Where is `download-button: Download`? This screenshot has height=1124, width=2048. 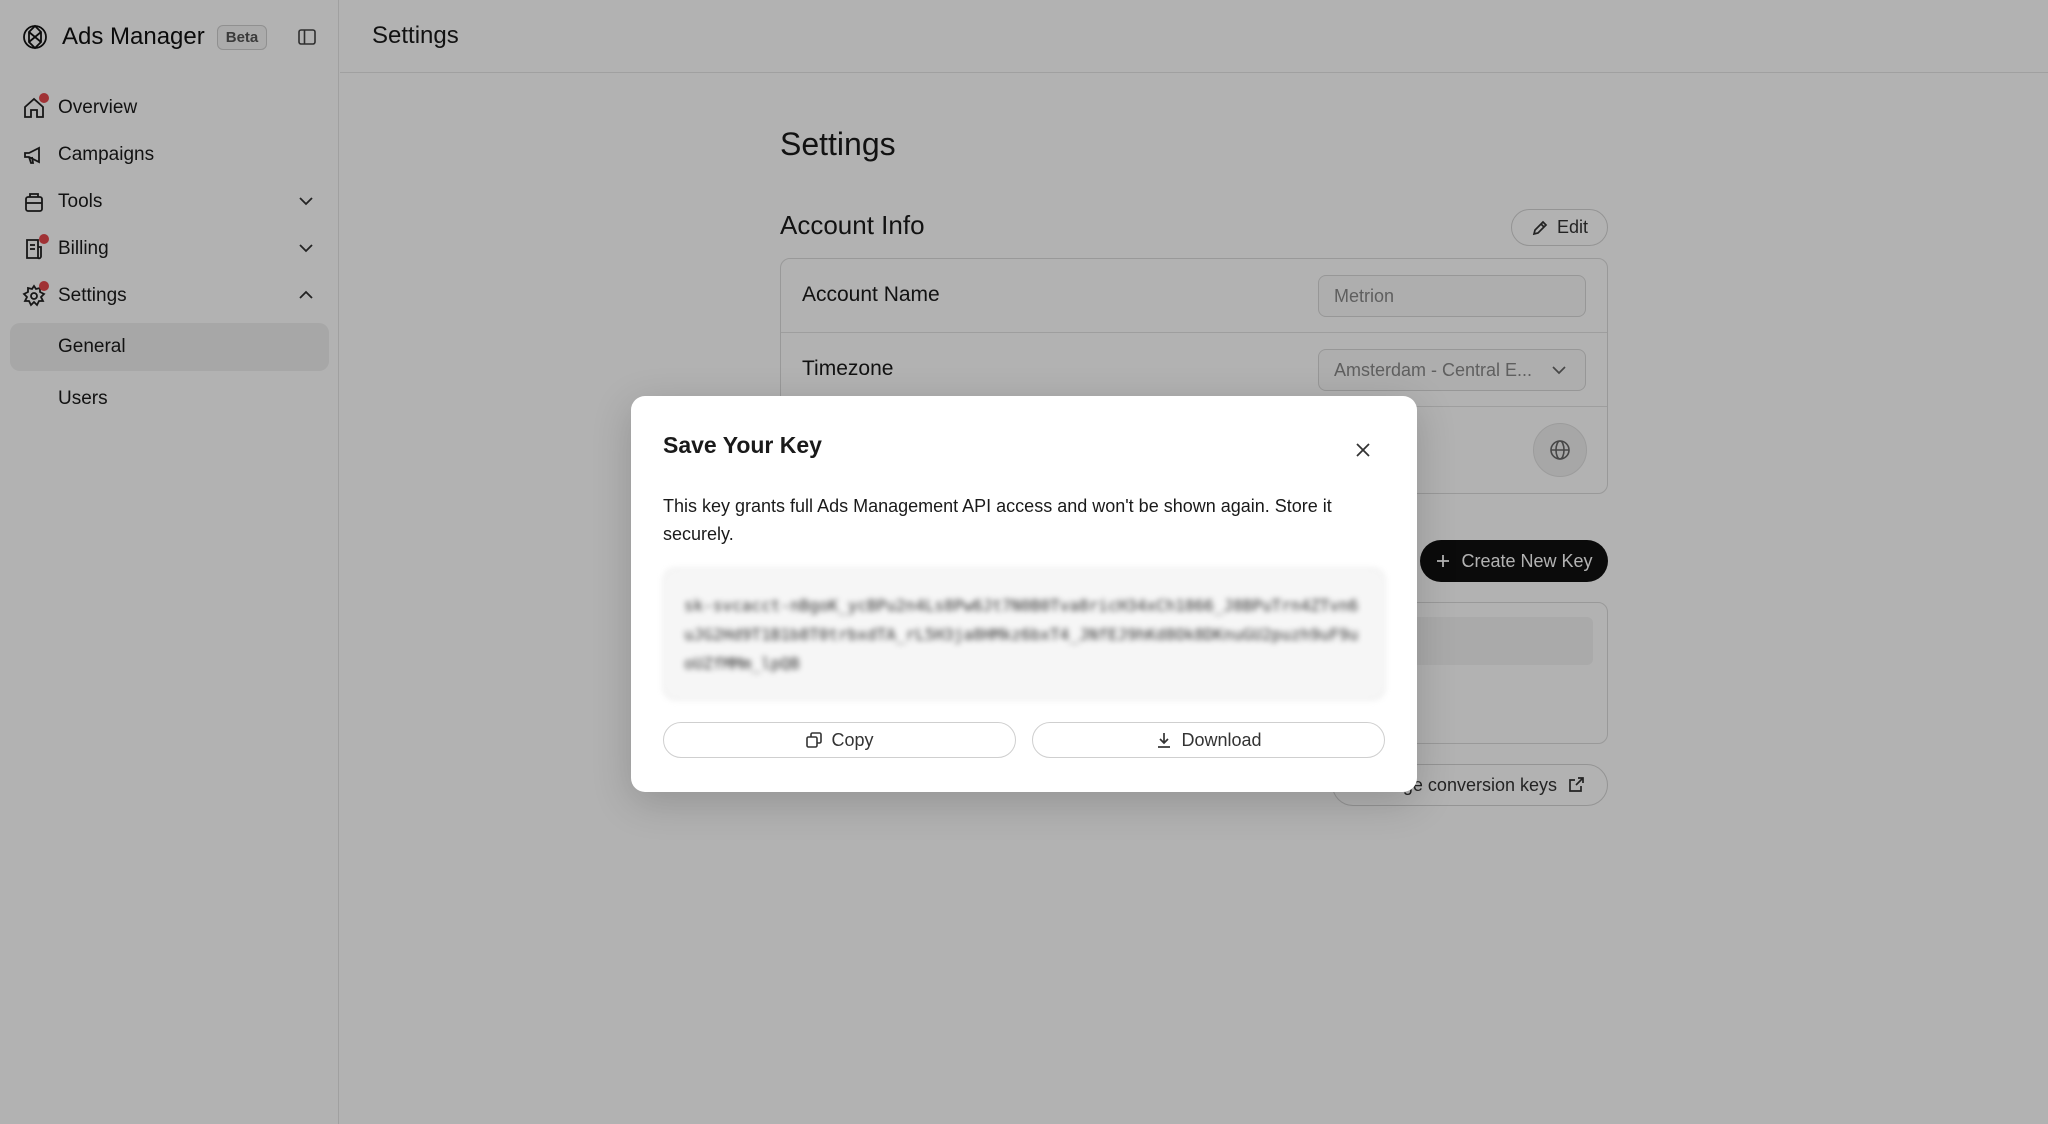 download-button: Download is located at coordinates (1208, 740).